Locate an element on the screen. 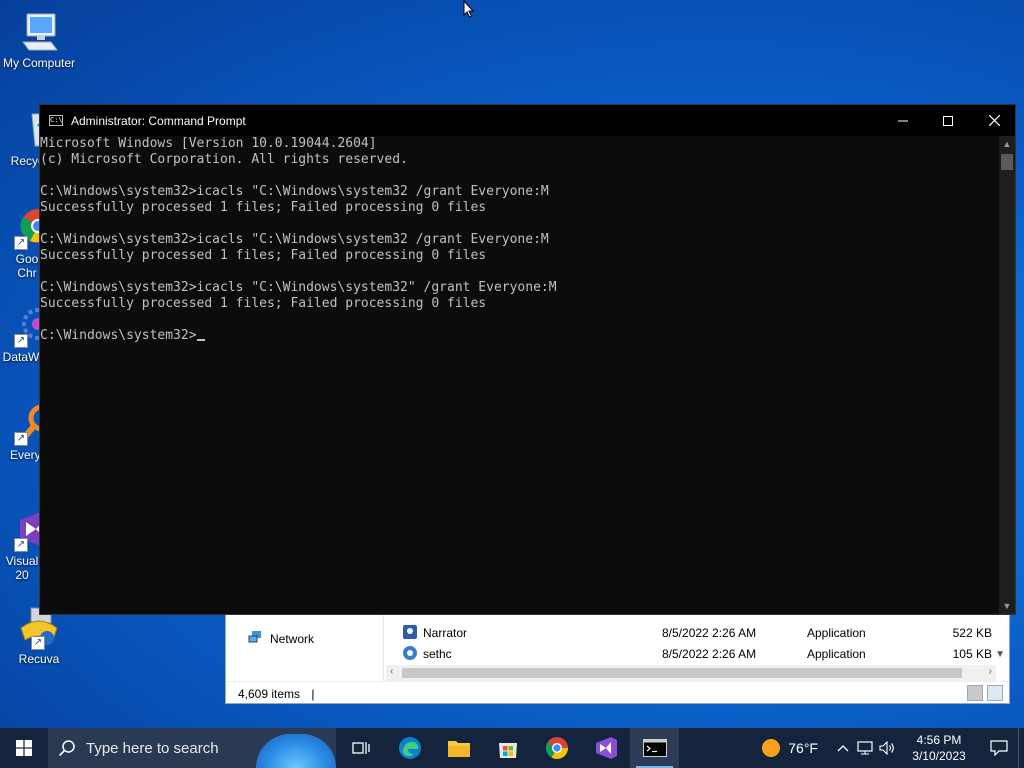 The width and height of the screenshot is (1024, 768). desktop-icon-chrome: ↗ Goo Chr is located at coordinates (20, 243).